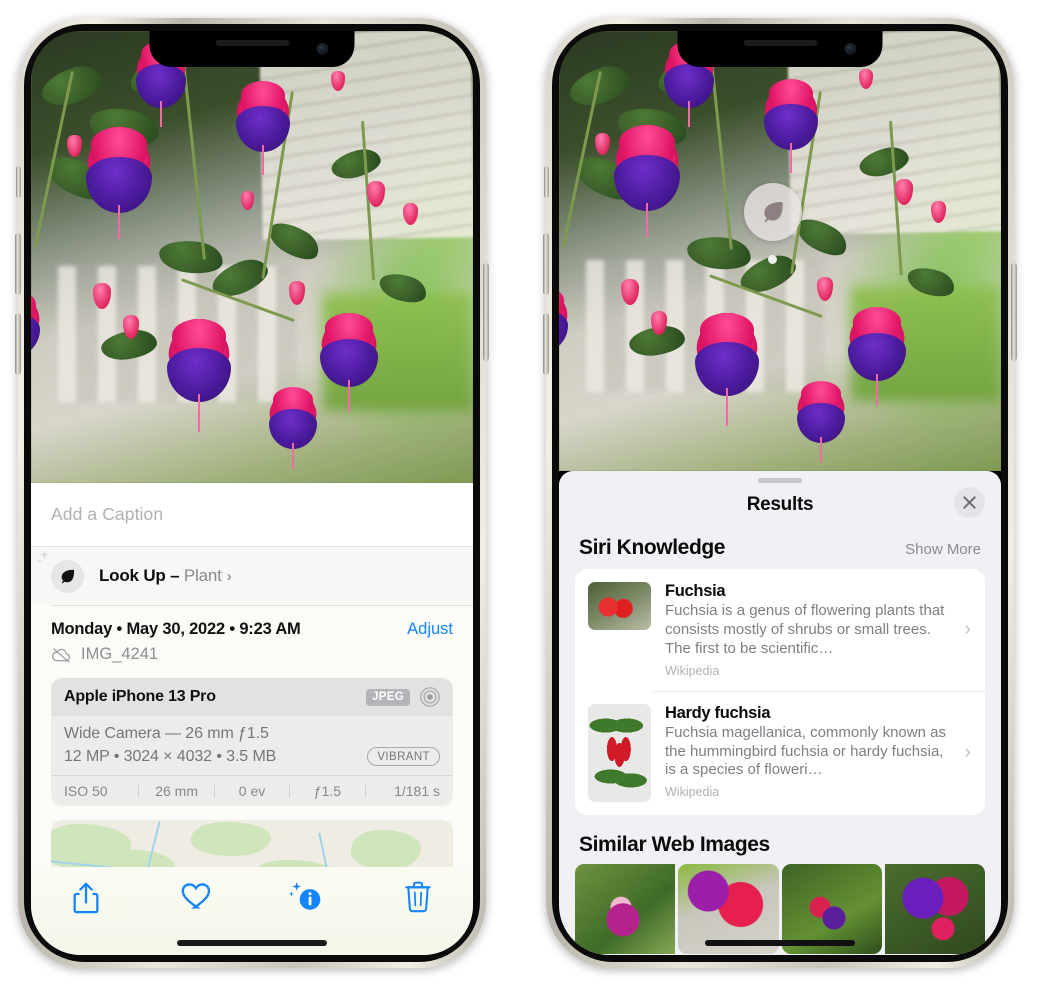 This screenshot has height=985, width=1055. Describe the element at coordinates (176, 629) in the screenshot. I see `capture-date: Monday • May 30, 2022 • 9:23 AM` at that location.